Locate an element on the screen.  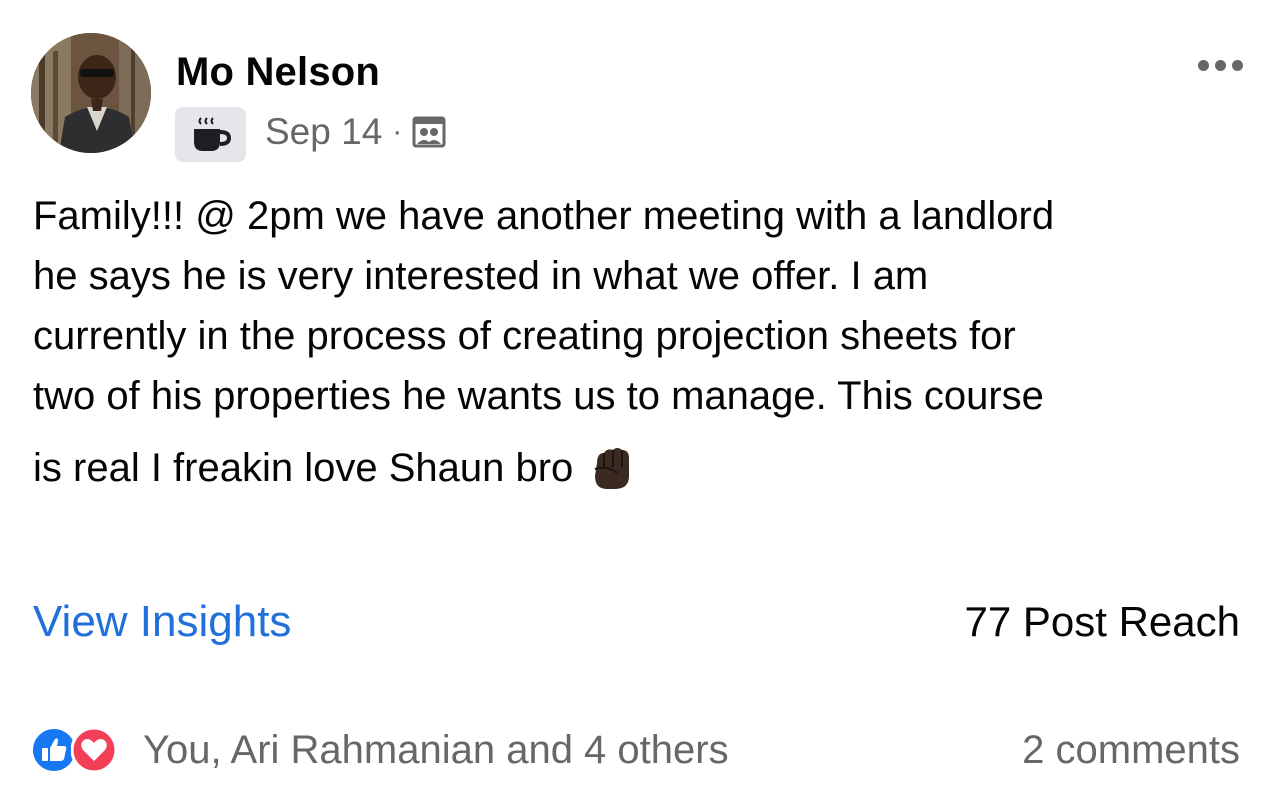
post-meta: Sep 14 · is located at coordinates (355, 132).